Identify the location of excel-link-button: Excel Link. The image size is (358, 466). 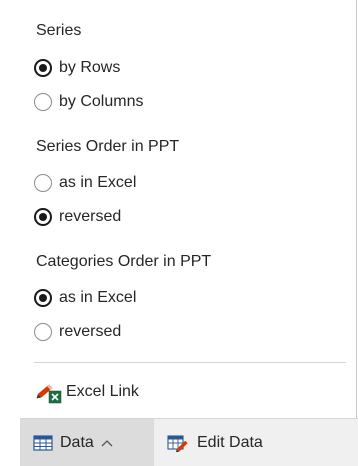
(86, 392).